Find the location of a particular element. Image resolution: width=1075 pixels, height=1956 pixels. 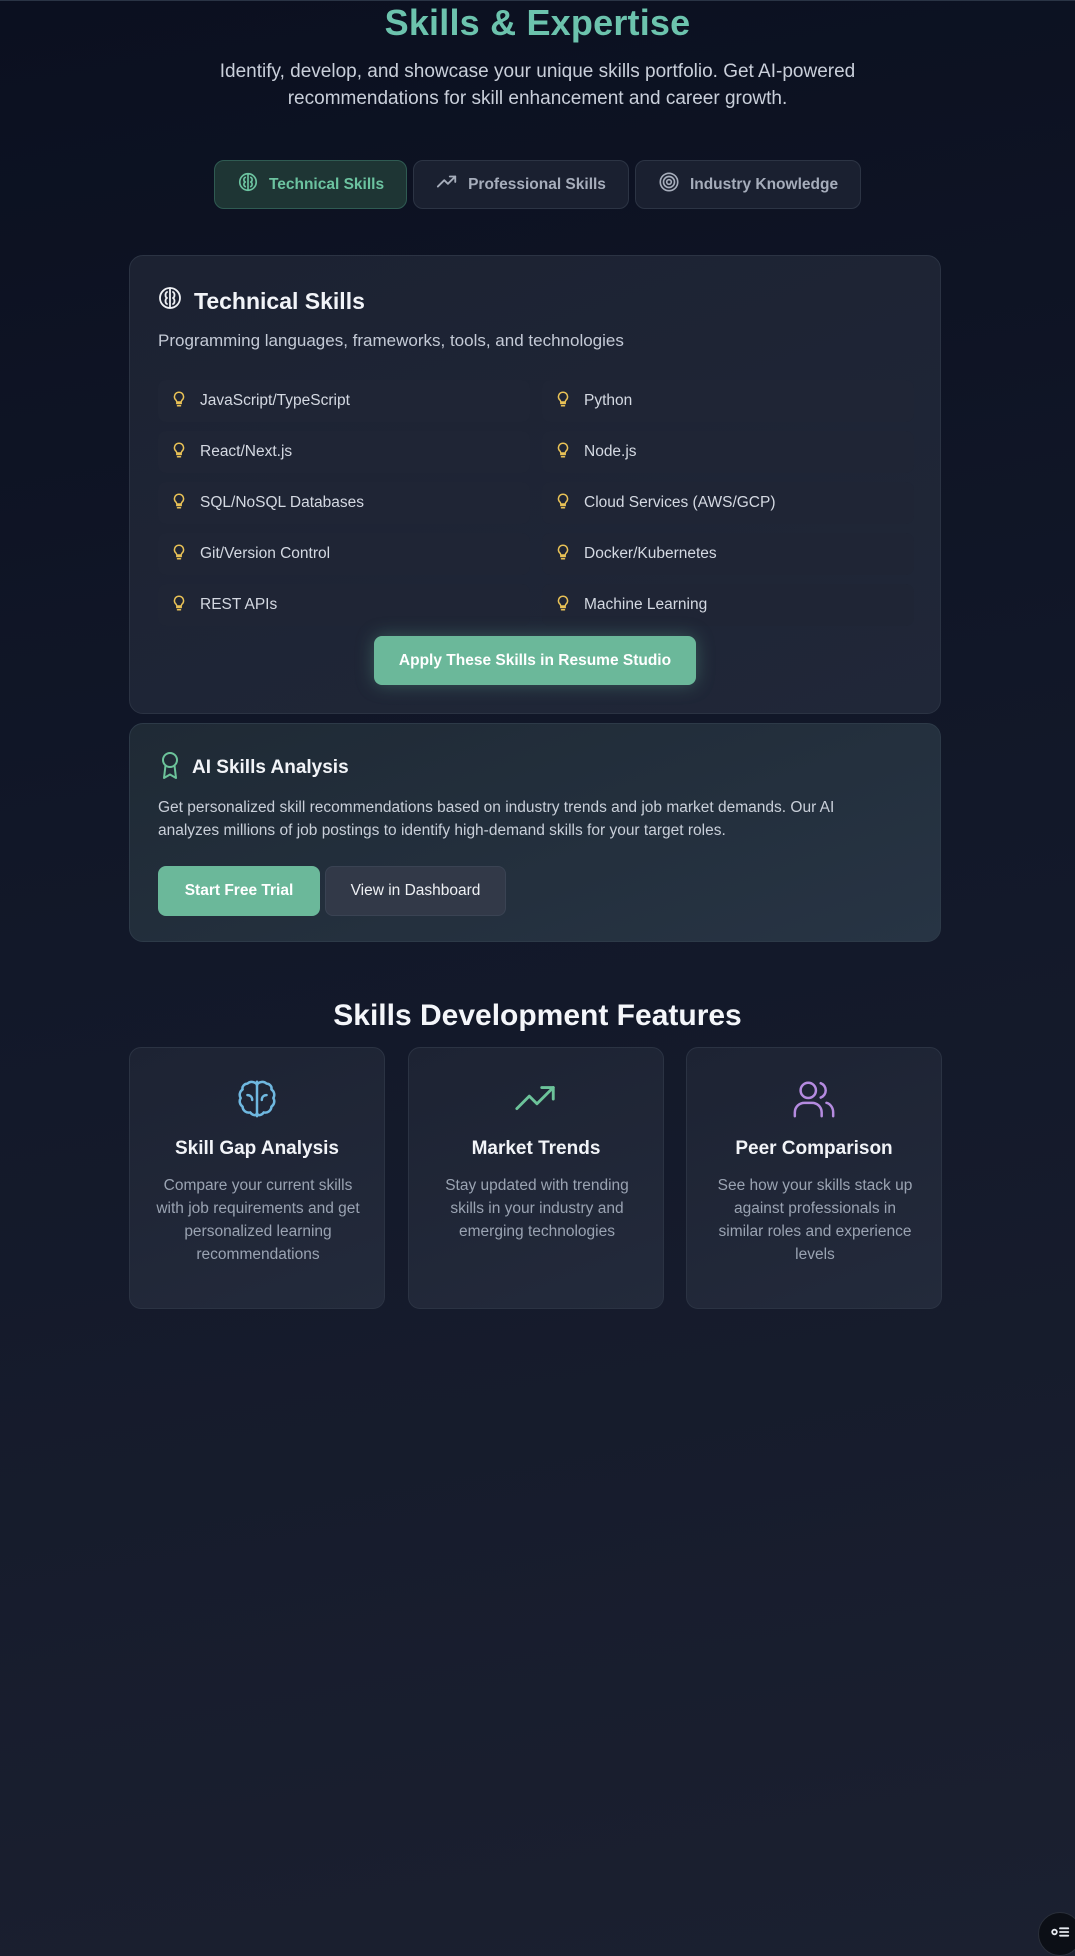

skill-item: Node.js is located at coordinates (728, 452).